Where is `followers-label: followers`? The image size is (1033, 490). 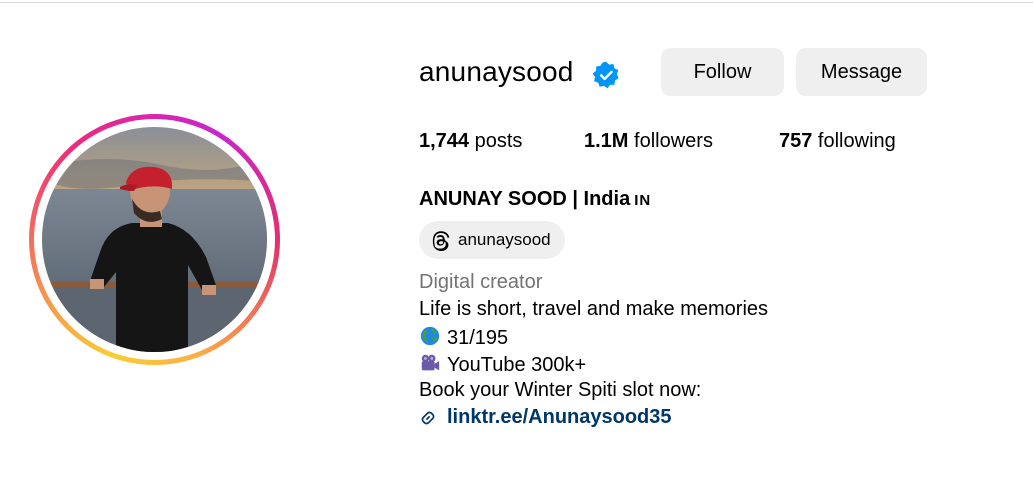
followers-label: followers is located at coordinates (670, 141).